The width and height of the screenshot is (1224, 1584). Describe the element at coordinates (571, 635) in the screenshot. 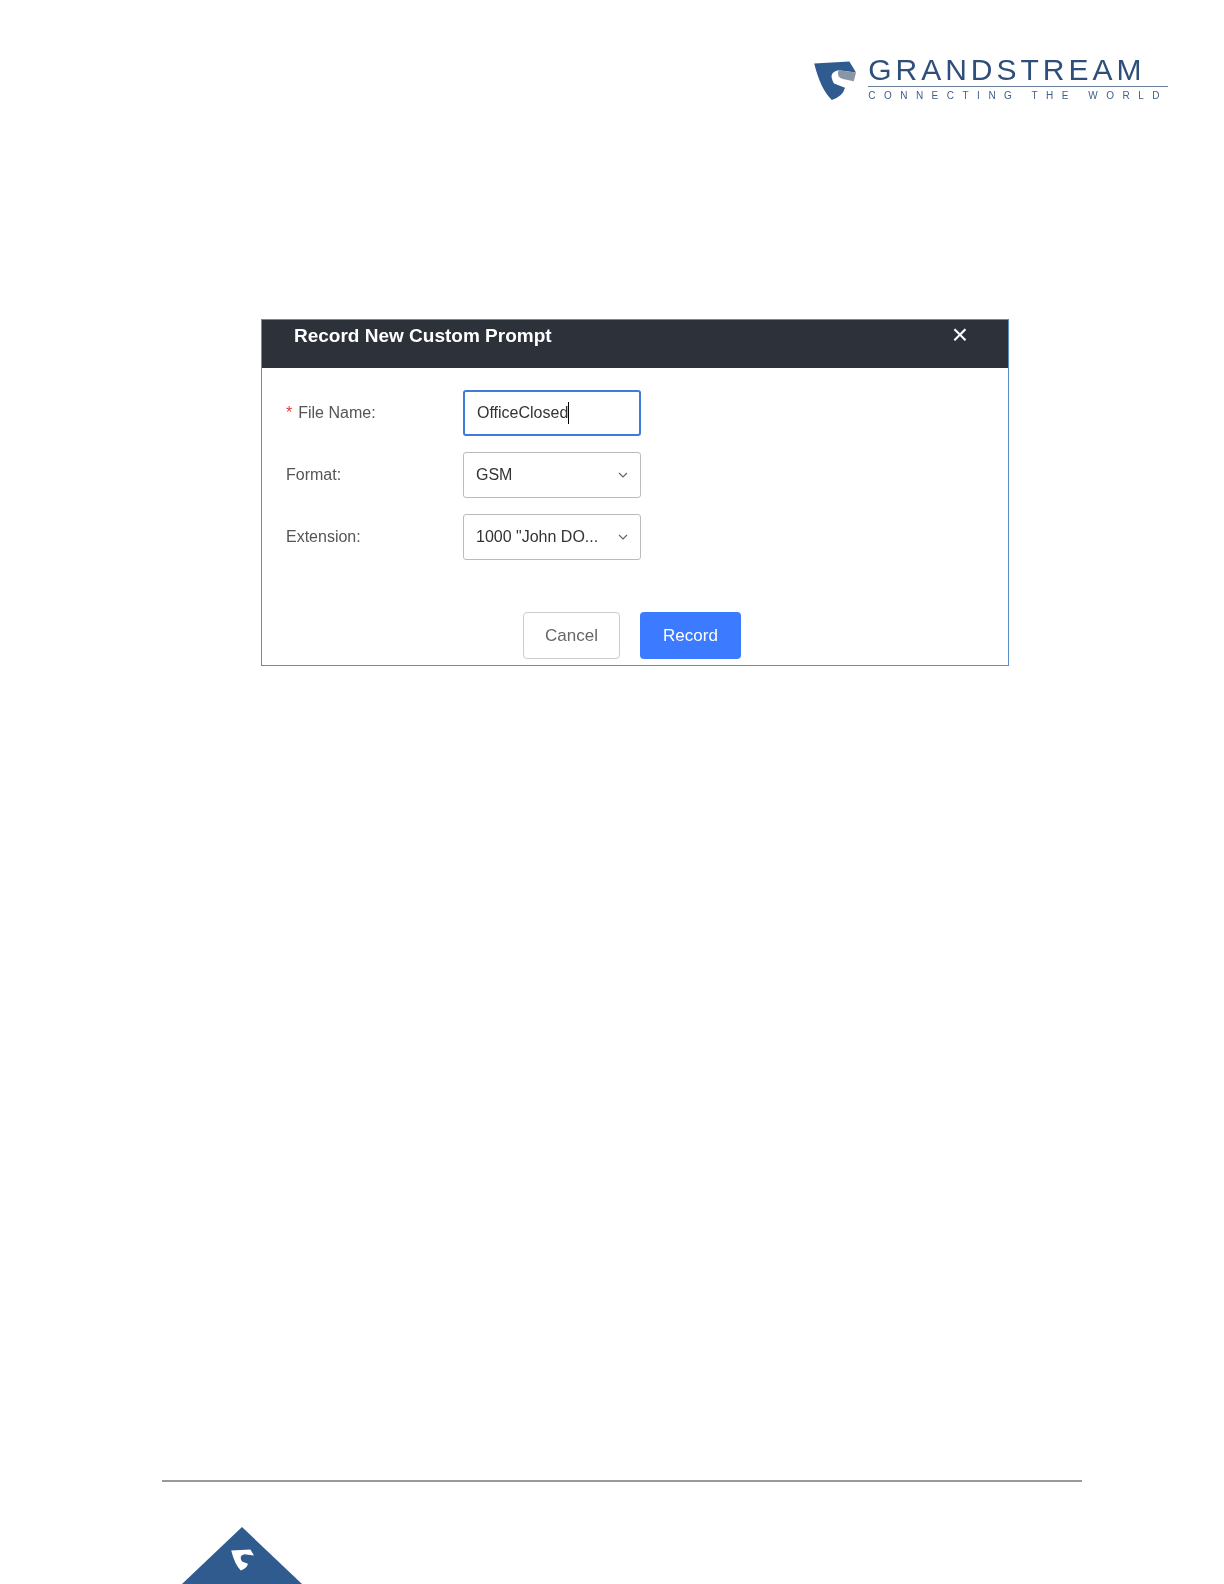

I see `cancel-button: Cancel` at that location.